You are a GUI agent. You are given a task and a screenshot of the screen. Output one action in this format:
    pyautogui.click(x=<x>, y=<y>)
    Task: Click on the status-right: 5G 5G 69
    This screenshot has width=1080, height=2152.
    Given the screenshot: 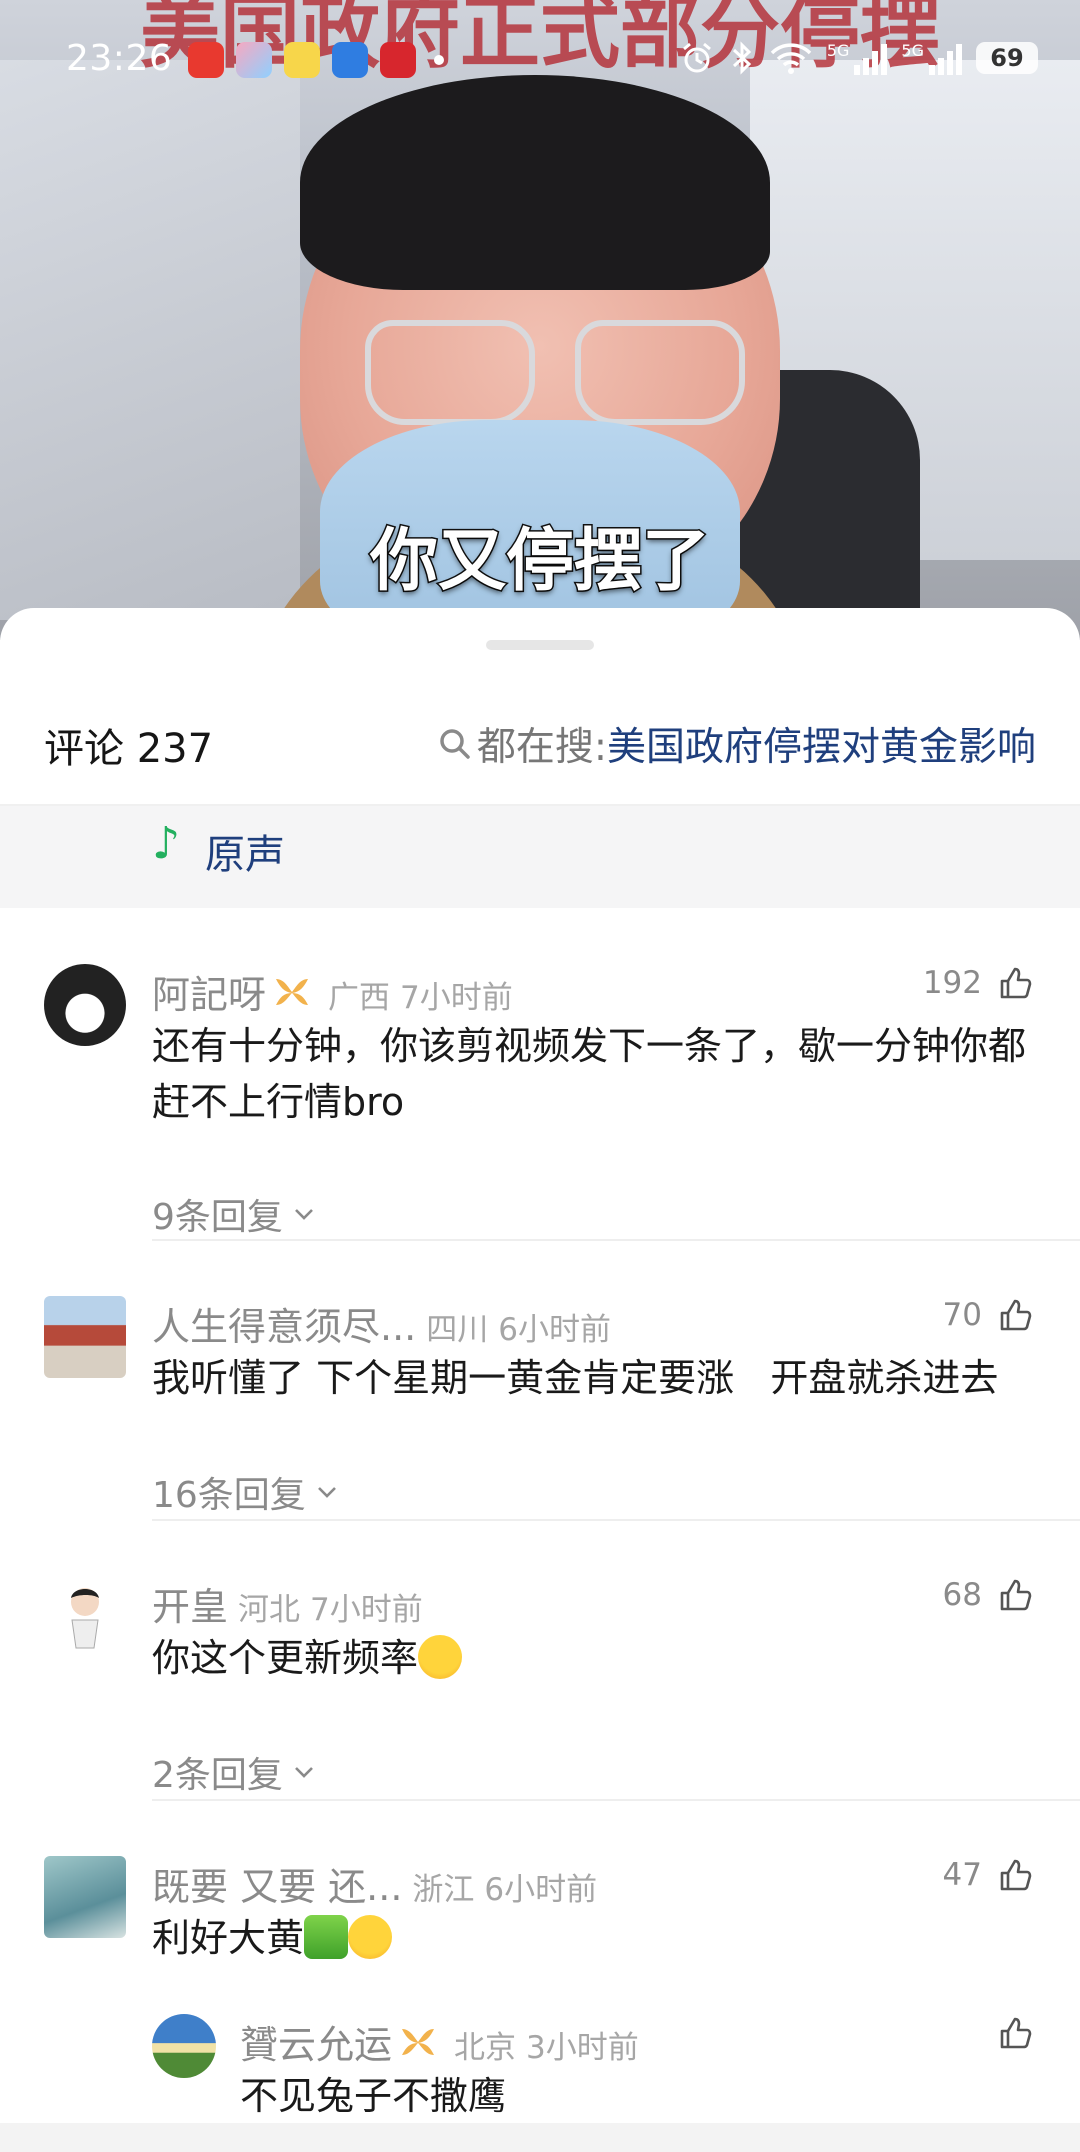 What is the action you would take?
    pyautogui.click(x=858, y=58)
    